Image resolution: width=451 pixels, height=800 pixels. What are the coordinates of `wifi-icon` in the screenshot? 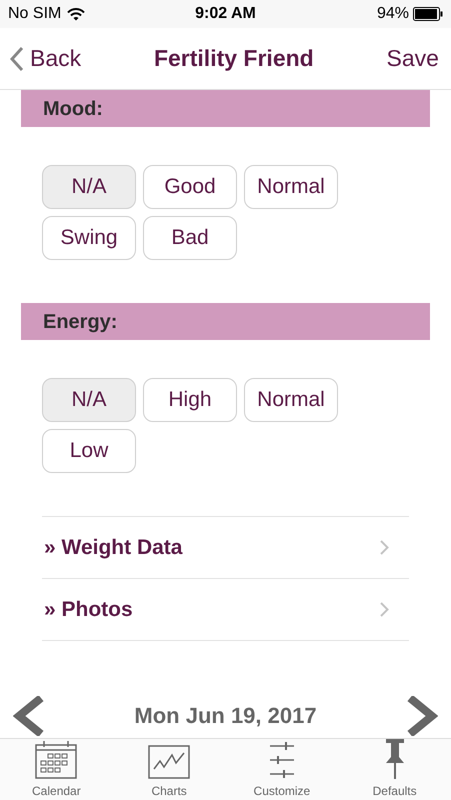 It's located at (76, 14).